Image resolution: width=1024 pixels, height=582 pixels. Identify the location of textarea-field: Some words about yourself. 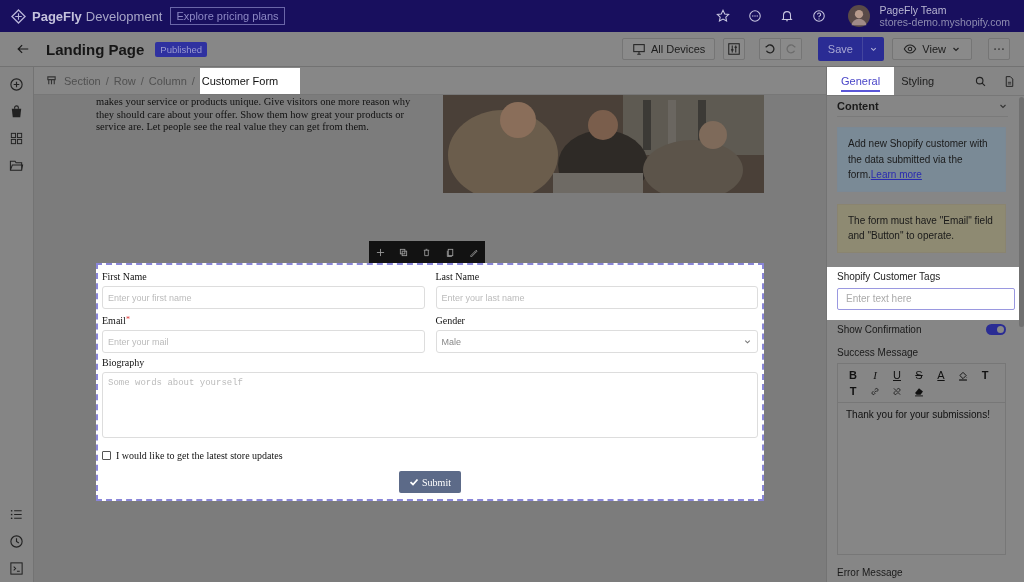
(430, 405).